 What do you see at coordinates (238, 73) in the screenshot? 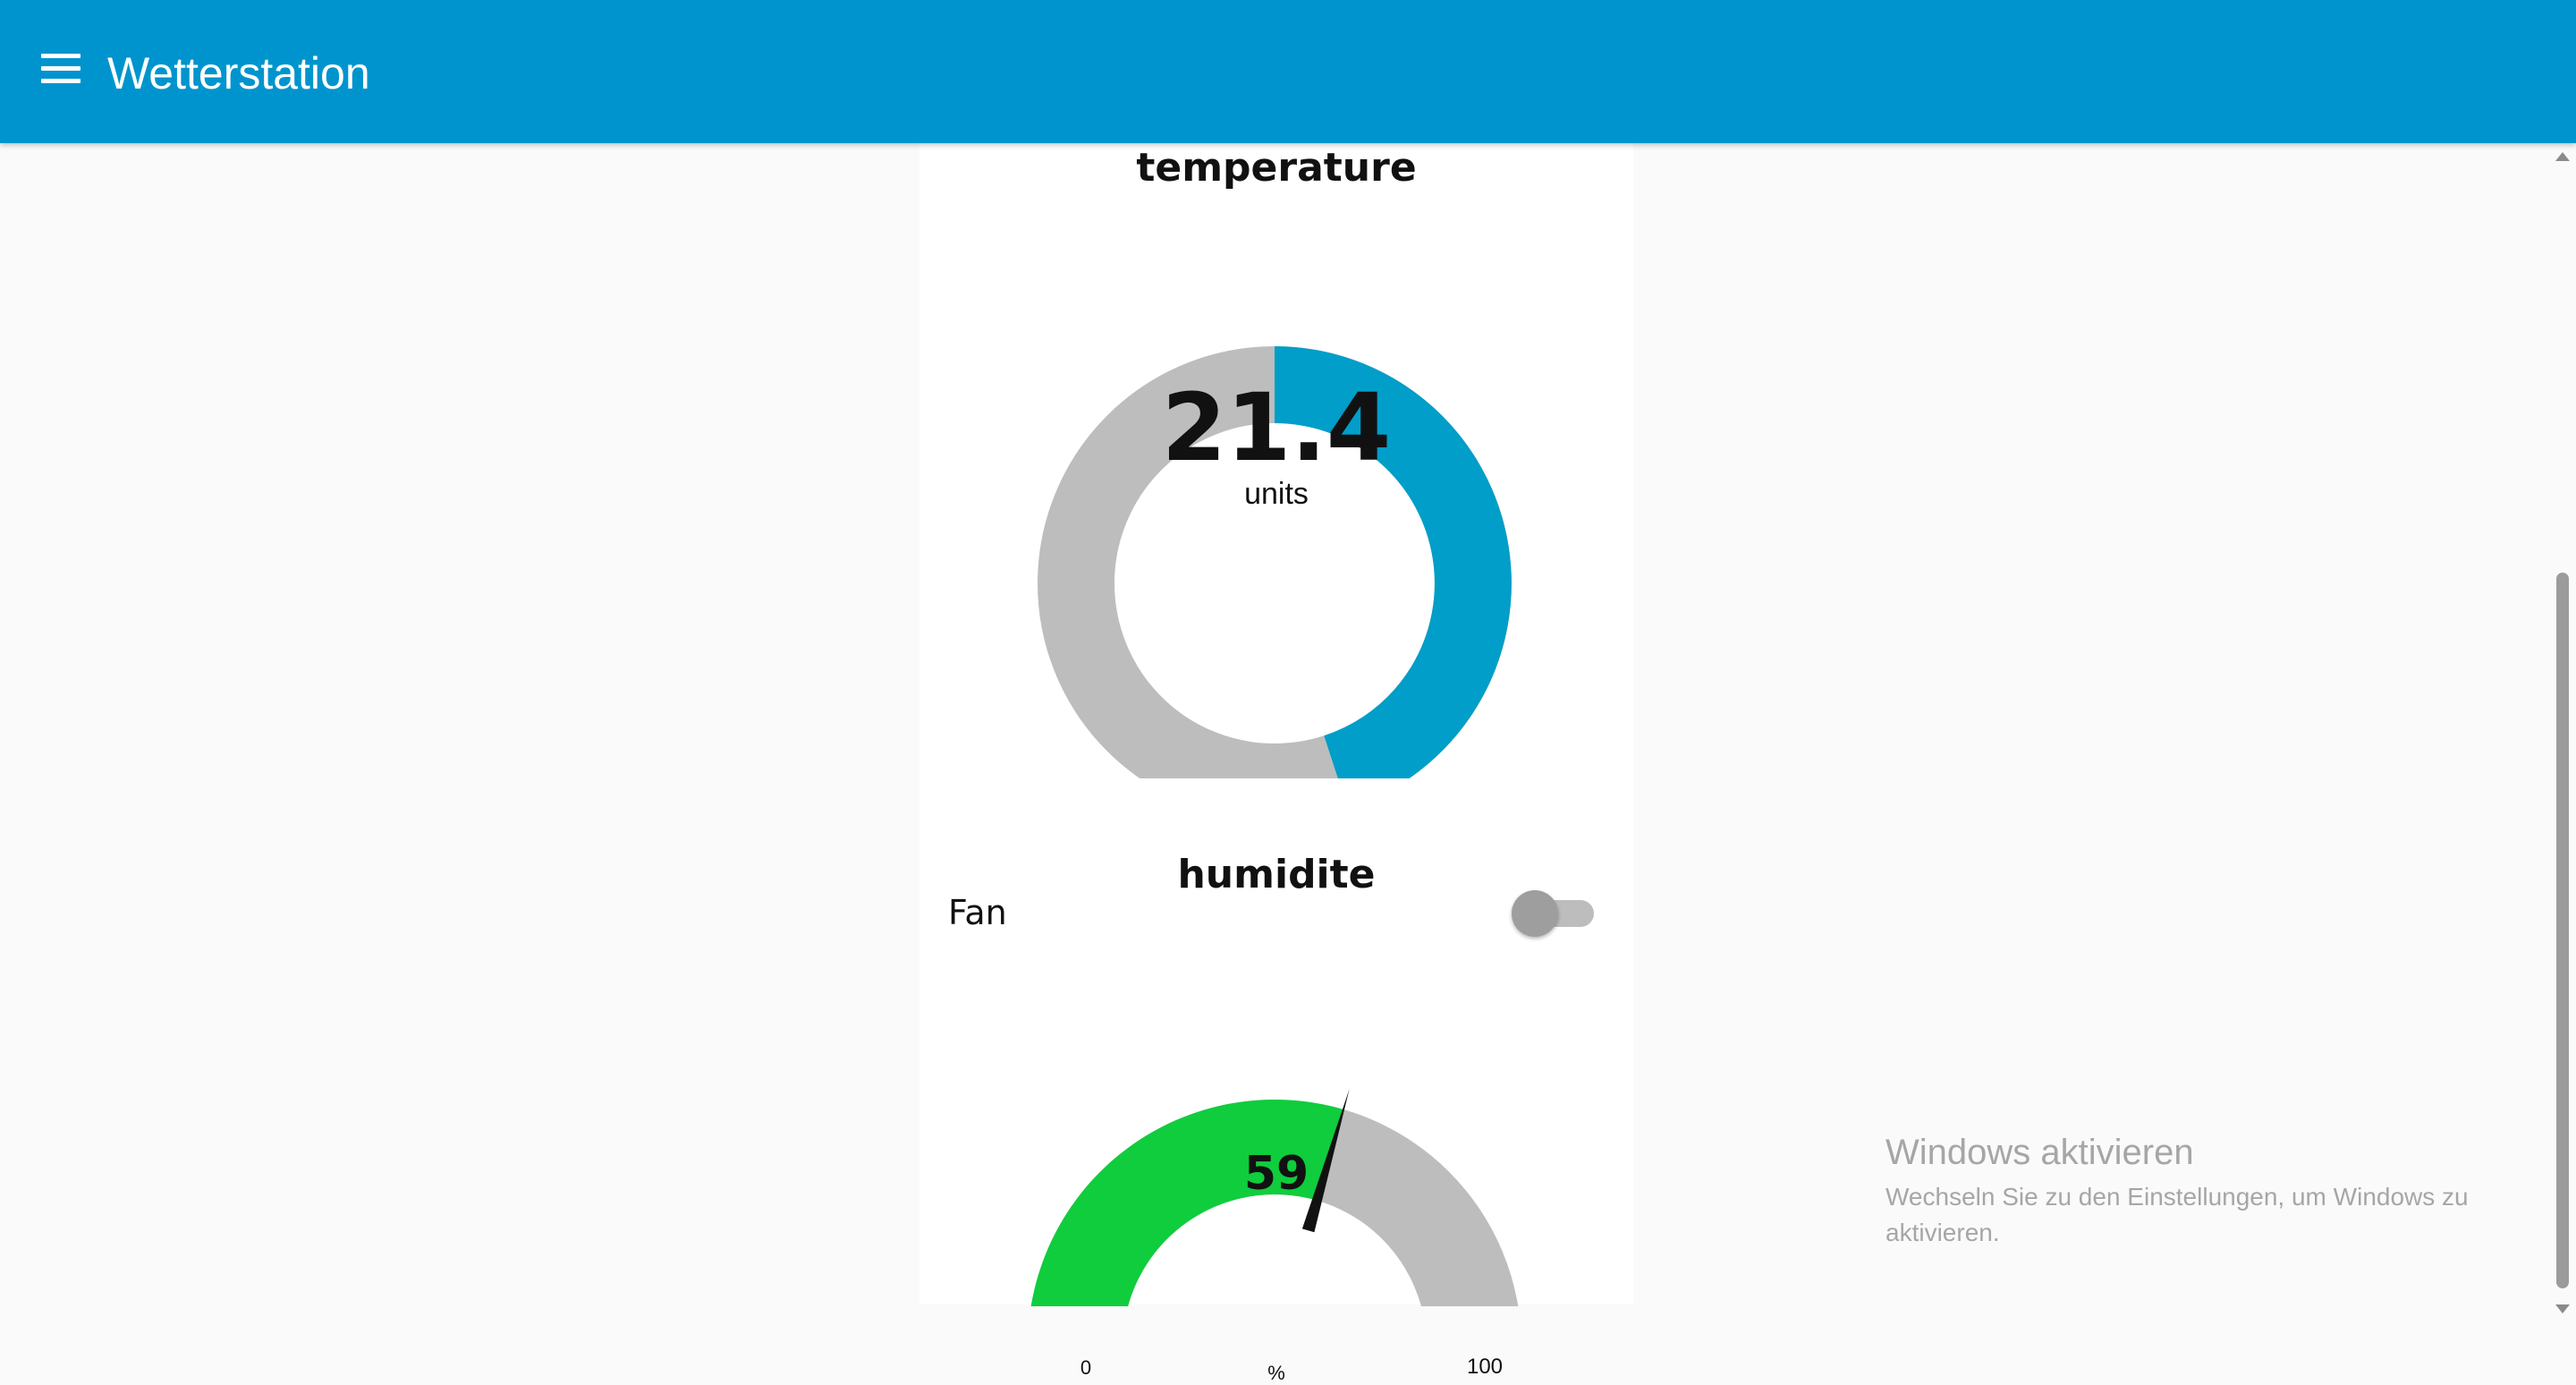
I see `app-title: Wetterstation` at bounding box center [238, 73].